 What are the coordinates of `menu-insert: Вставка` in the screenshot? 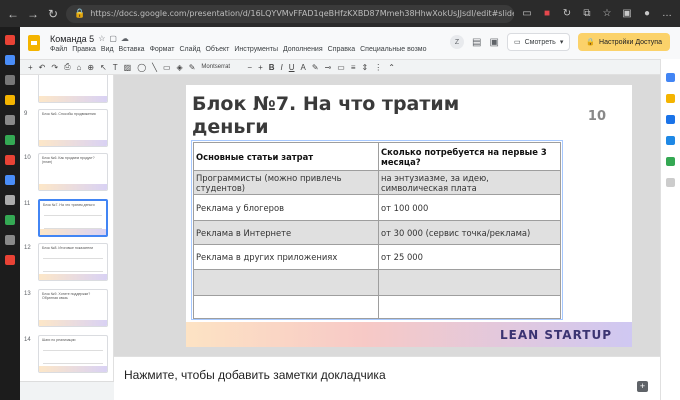 It's located at (132, 49).